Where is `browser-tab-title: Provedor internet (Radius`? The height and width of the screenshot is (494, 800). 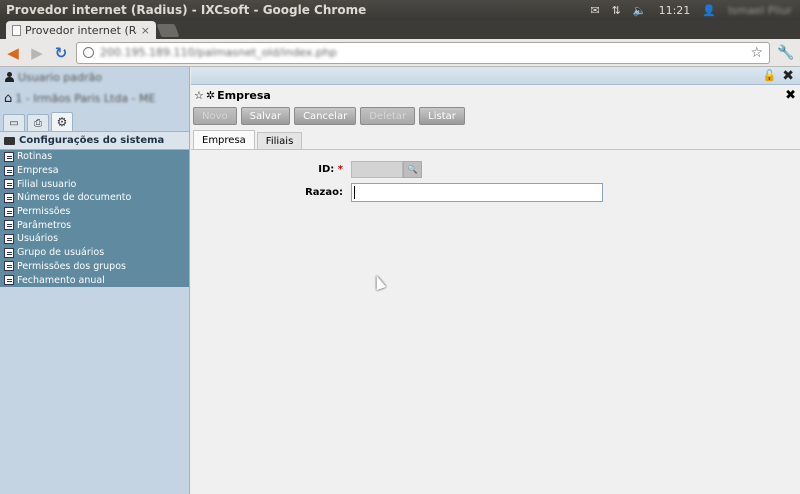
browser-tab-title: Provedor internet (Radius is located at coordinates (81, 30).